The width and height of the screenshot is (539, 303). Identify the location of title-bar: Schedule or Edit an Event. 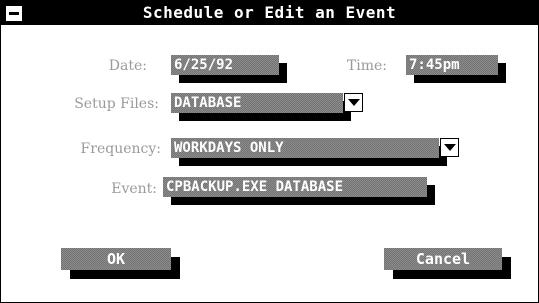
(269, 13).